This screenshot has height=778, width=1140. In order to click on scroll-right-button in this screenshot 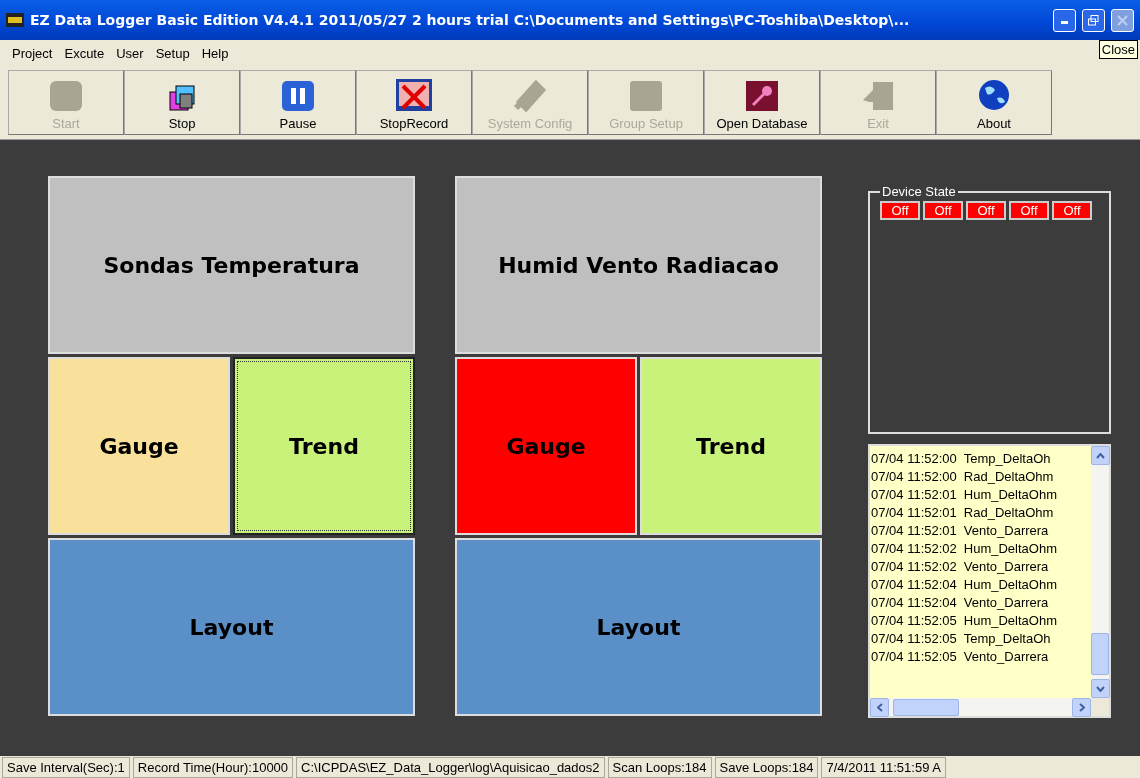, I will do `click(1081, 707)`.